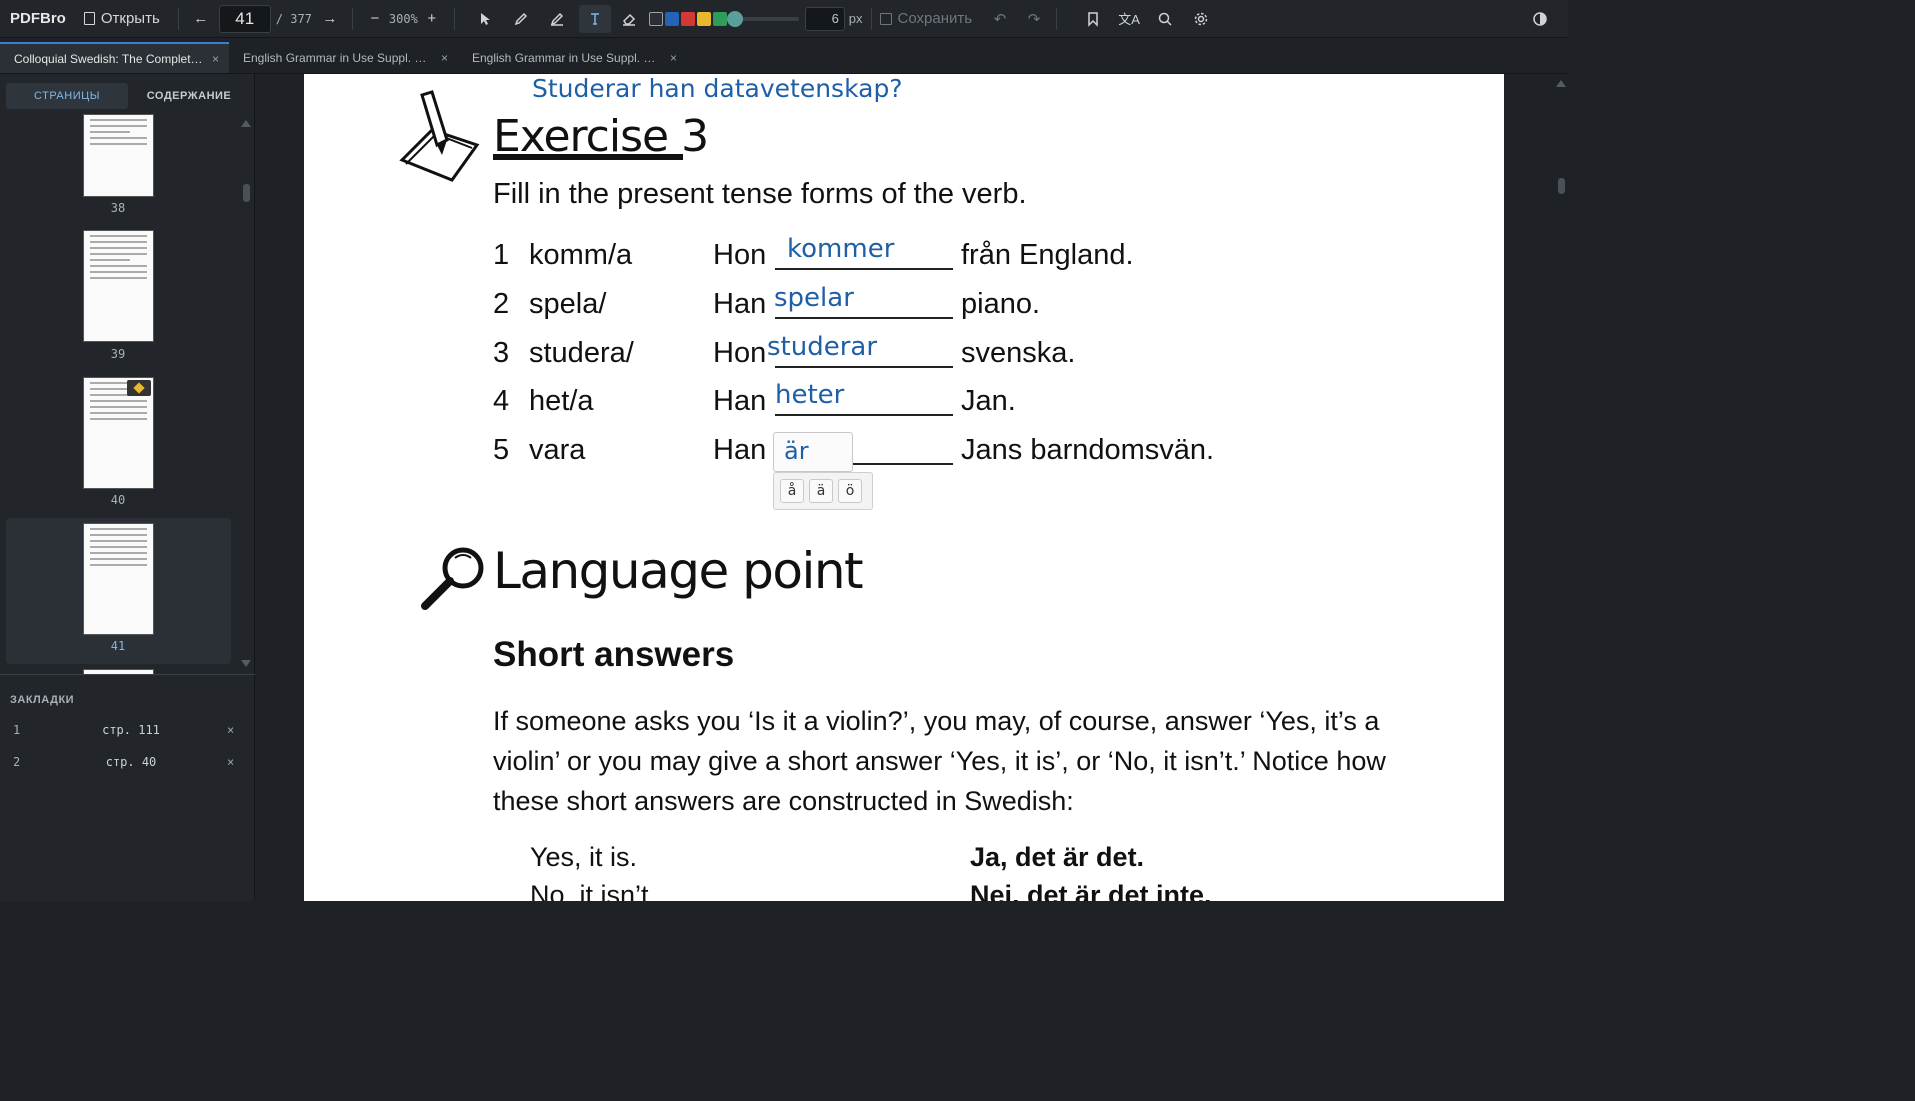 The height and width of the screenshot is (1101, 1915). I want to click on bookmark-item: 1 стр. 111 ×, so click(127, 731).